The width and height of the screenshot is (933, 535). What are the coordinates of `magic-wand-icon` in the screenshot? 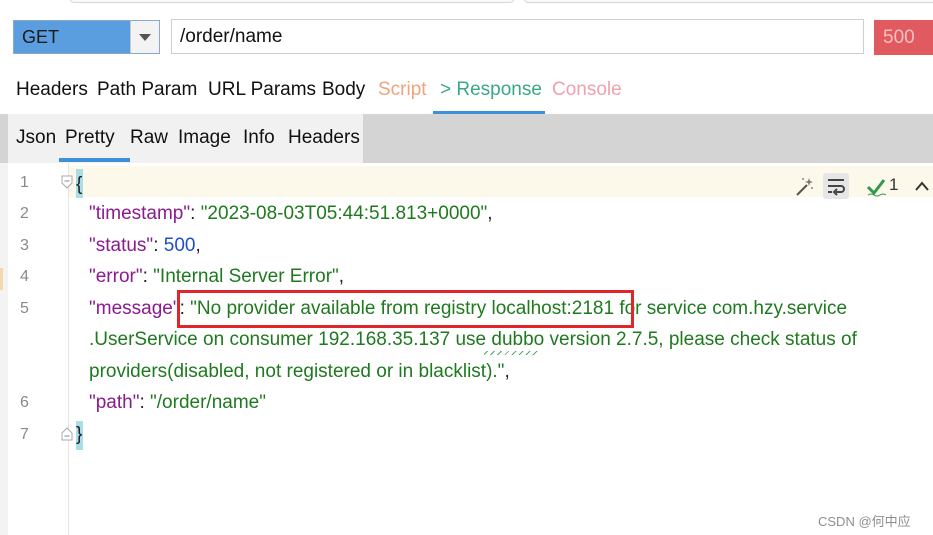 It's located at (804, 187).